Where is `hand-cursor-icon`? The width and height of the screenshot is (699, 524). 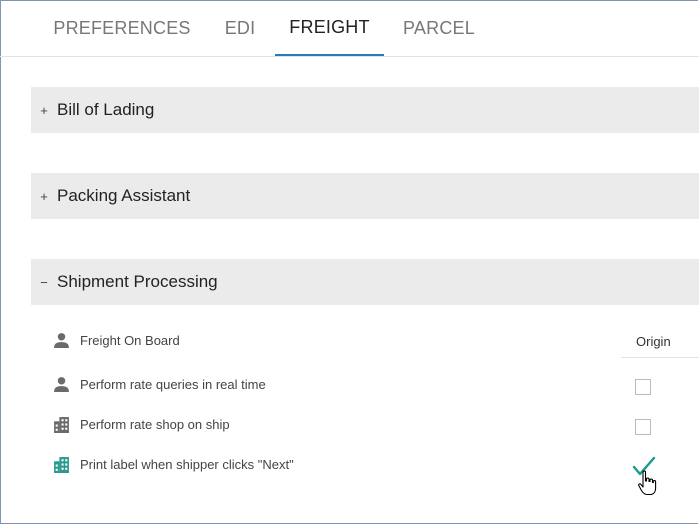
hand-cursor-icon is located at coordinates (647, 483).